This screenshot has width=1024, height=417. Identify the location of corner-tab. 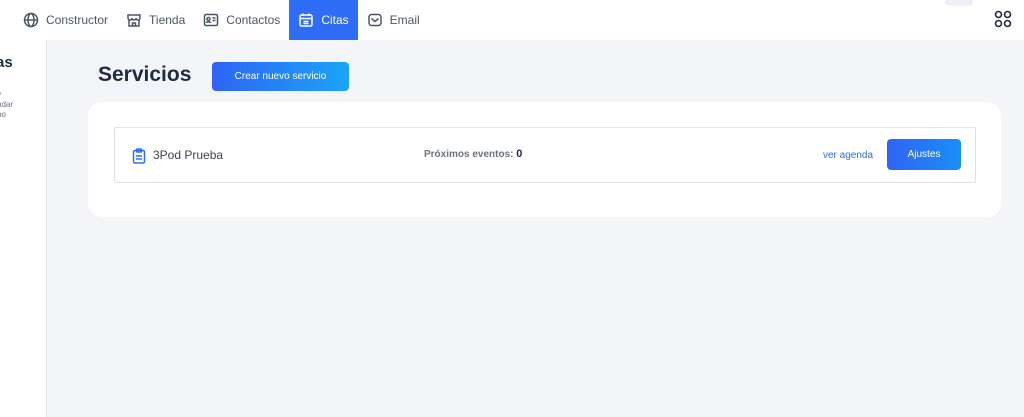
(959, 3).